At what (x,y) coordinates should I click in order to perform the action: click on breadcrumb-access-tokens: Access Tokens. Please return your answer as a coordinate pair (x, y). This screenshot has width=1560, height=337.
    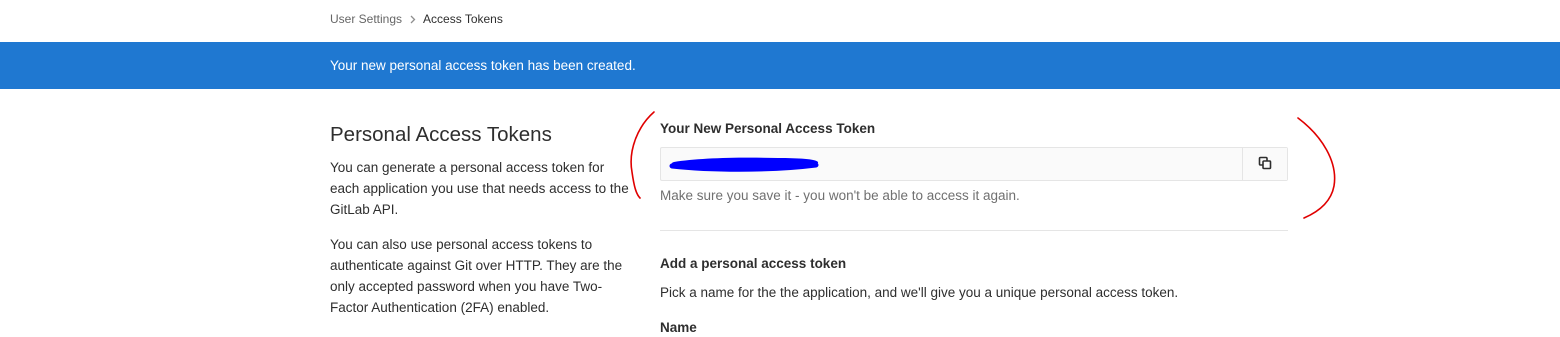
    Looking at the image, I should click on (463, 19).